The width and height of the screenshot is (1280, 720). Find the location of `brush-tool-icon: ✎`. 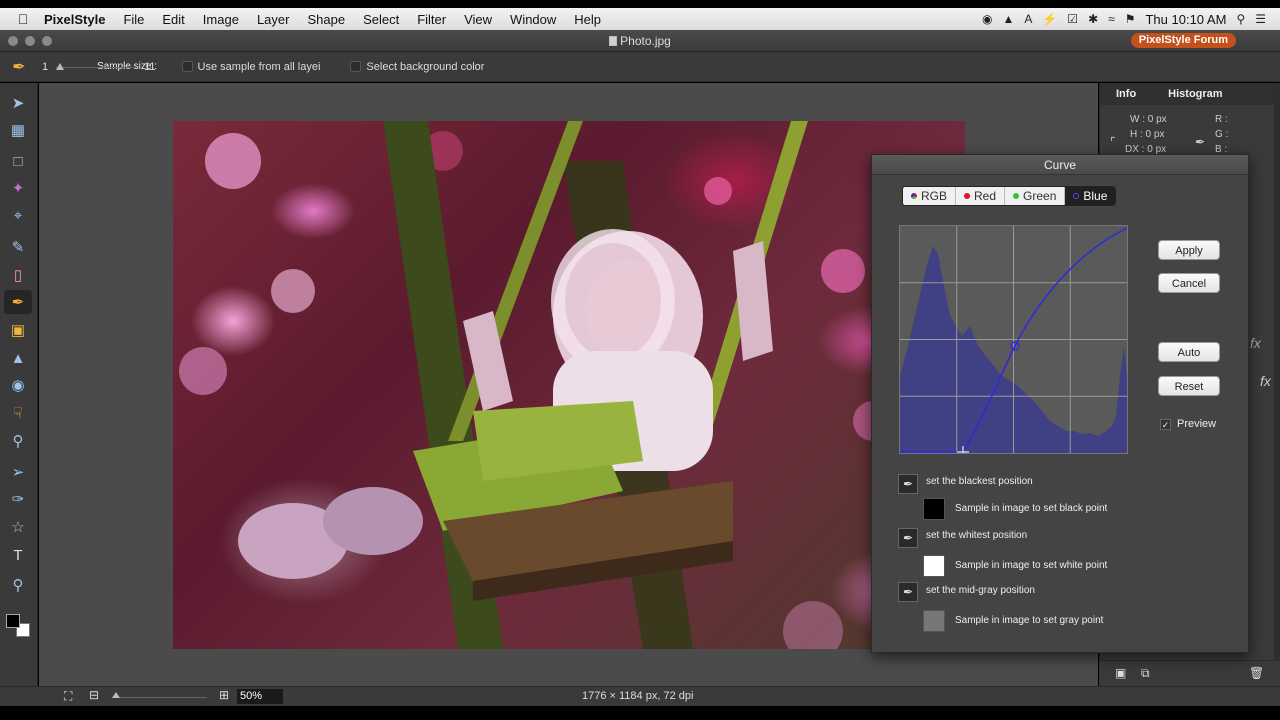

brush-tool-icon: ✎ is located at coordinates (18, 247).